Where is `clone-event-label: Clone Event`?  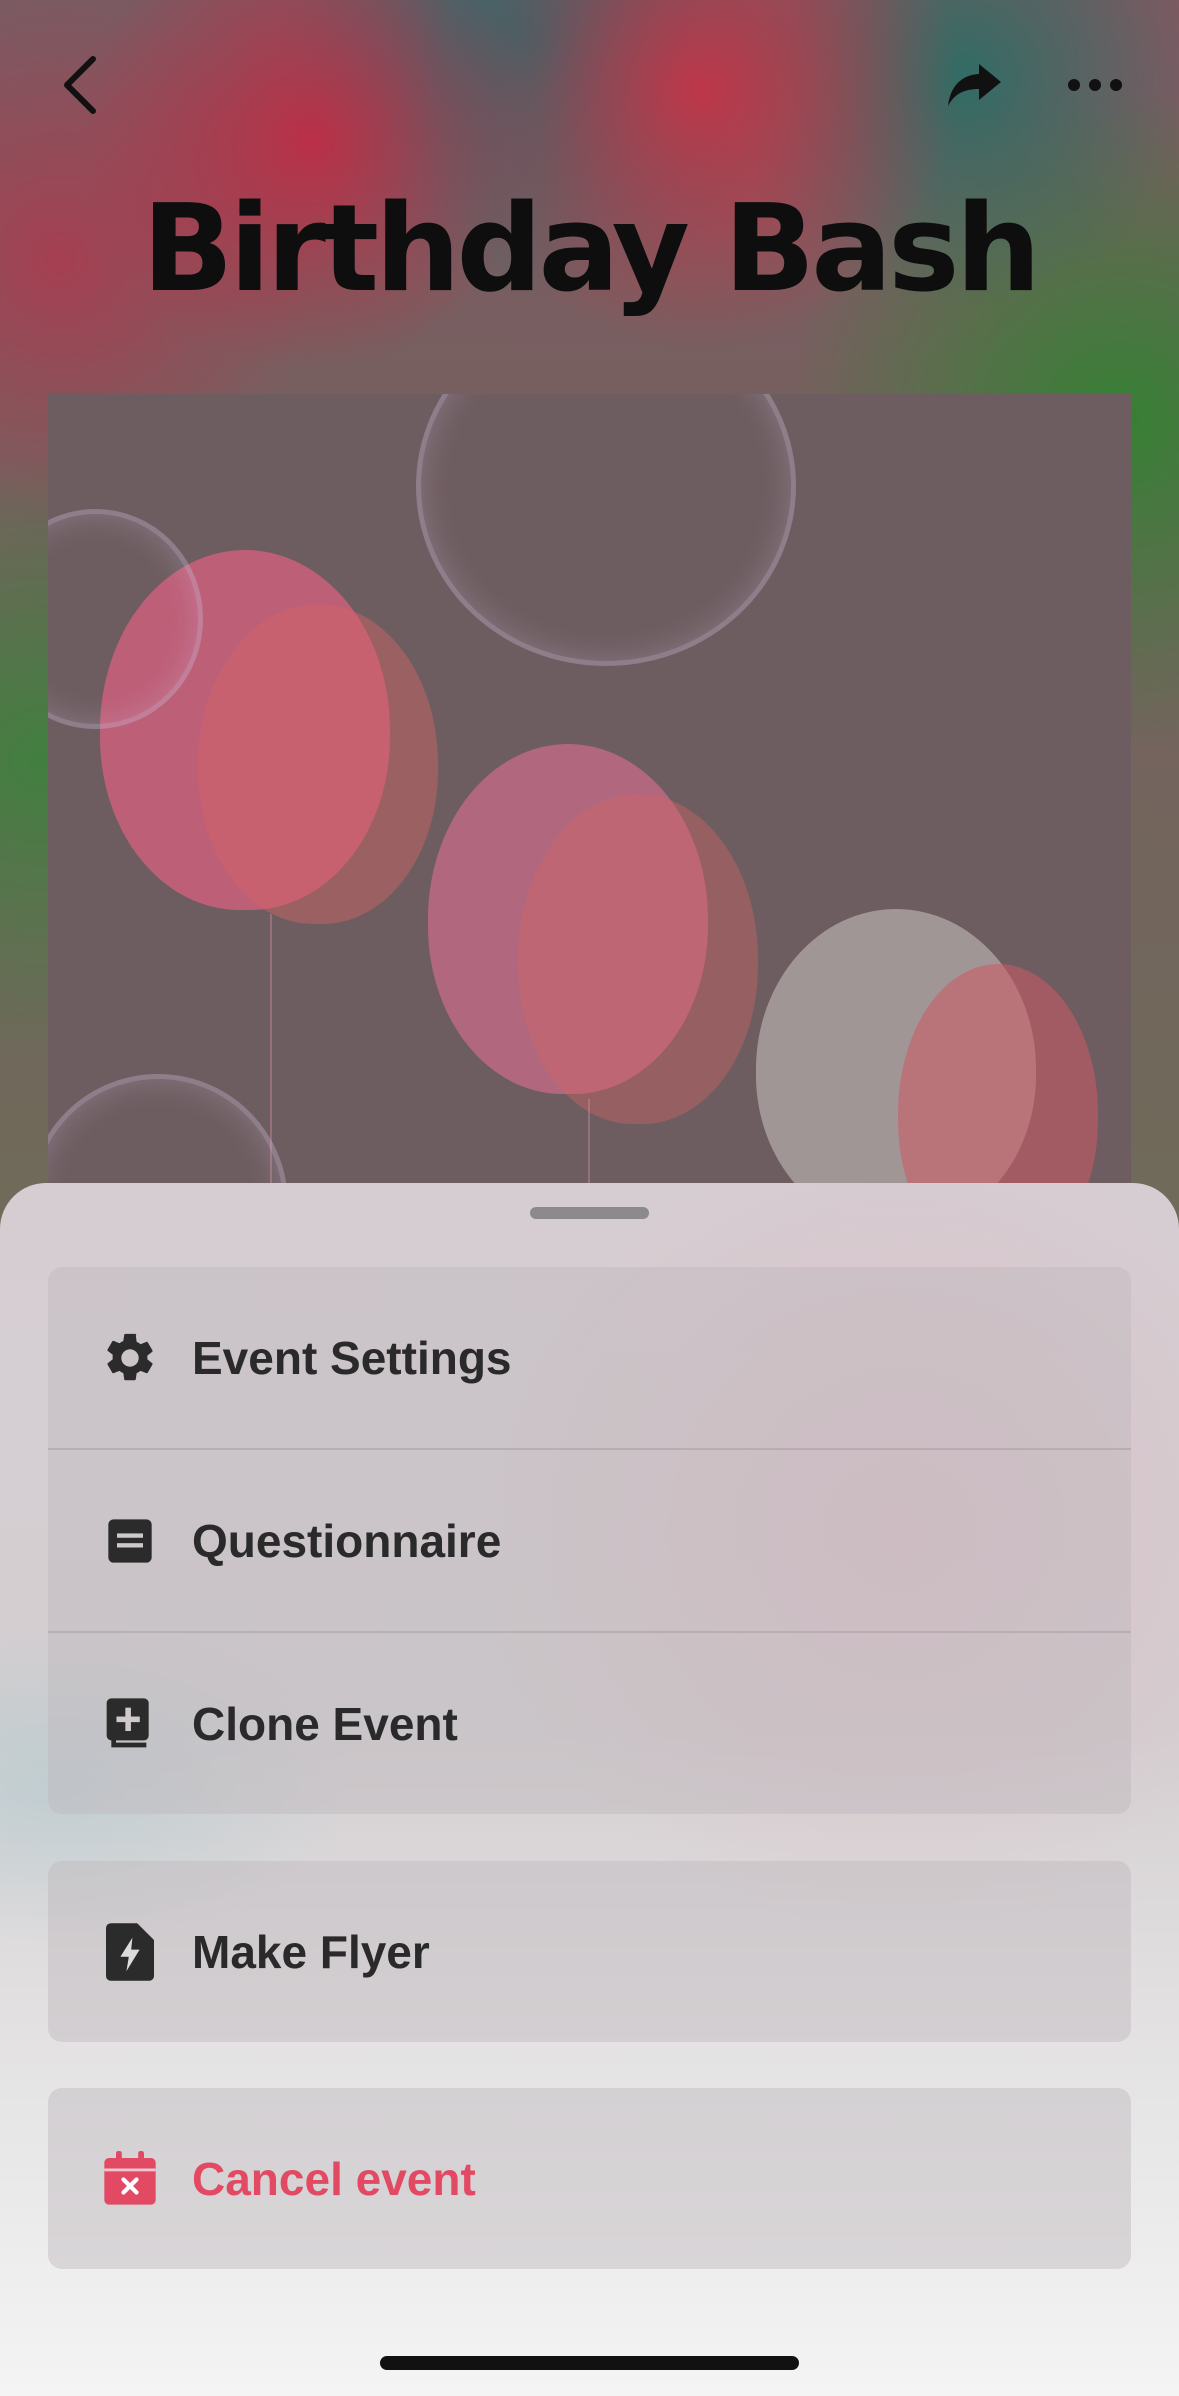
clone-event-label: Clone Event is located at coordinates (325, 1723).